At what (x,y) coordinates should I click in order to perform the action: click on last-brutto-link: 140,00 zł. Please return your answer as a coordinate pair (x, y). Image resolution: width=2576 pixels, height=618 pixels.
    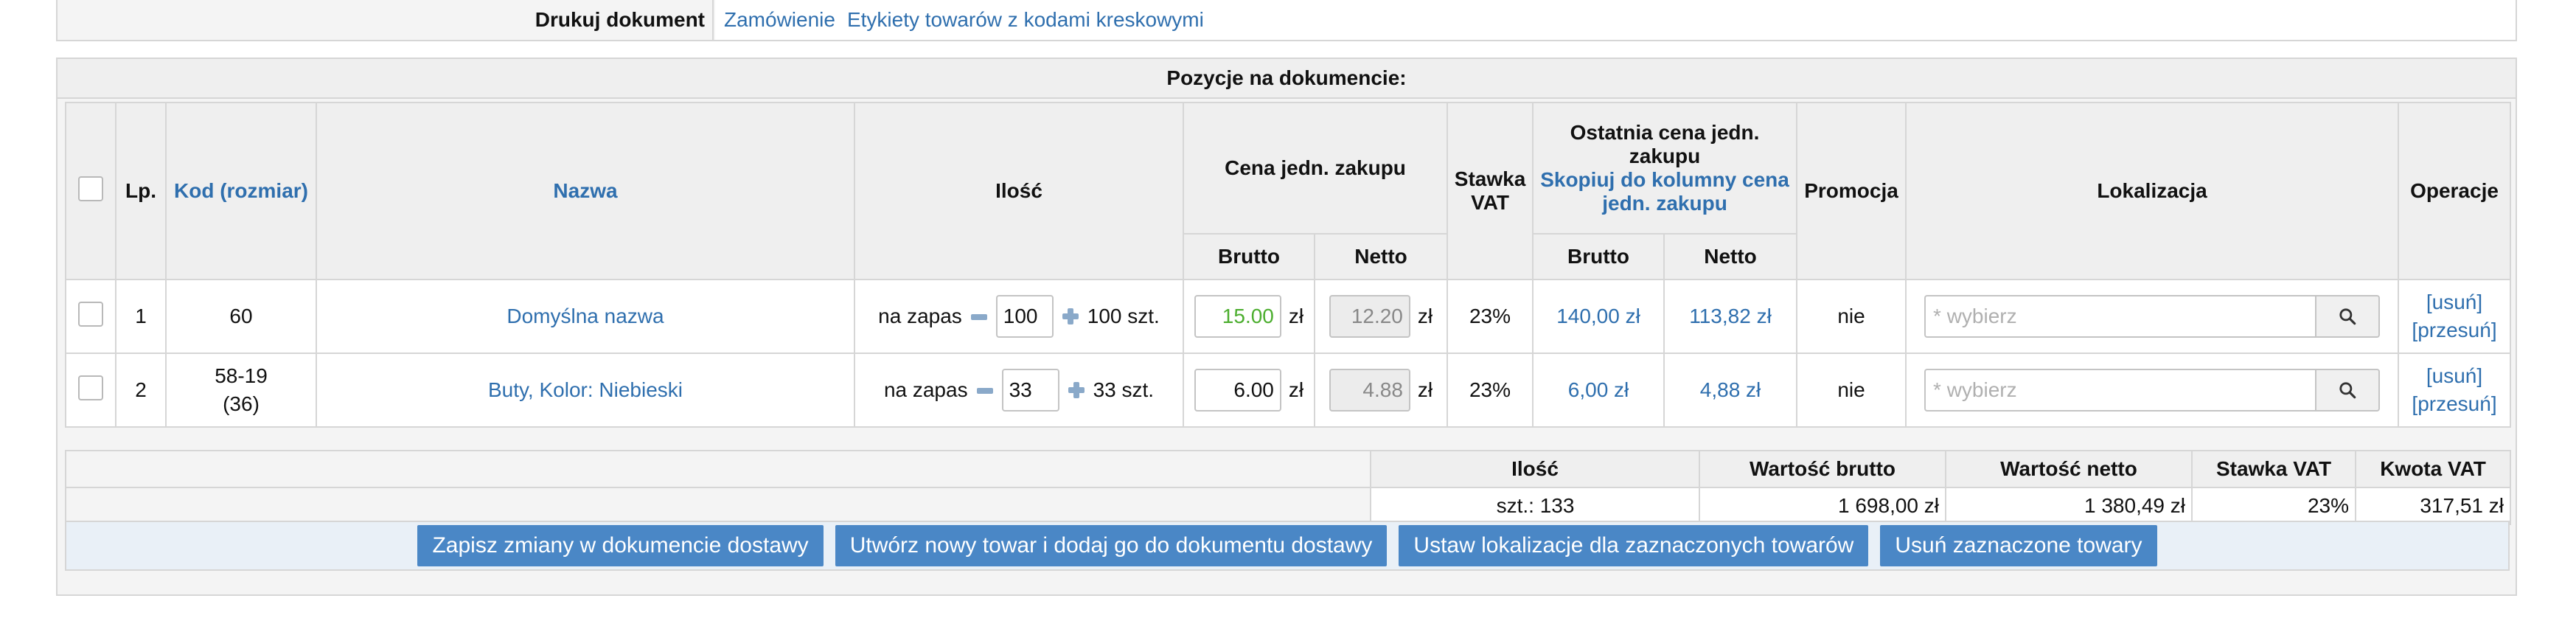
    Looking at the image, I should click on (1598, 316).